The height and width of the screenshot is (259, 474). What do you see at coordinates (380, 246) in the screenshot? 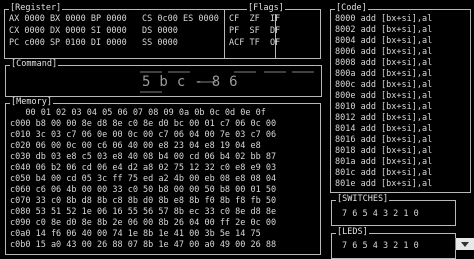
I see `leds-digits: 7 6 5 4 3 2 1 0` at bounding box center [380, 246].